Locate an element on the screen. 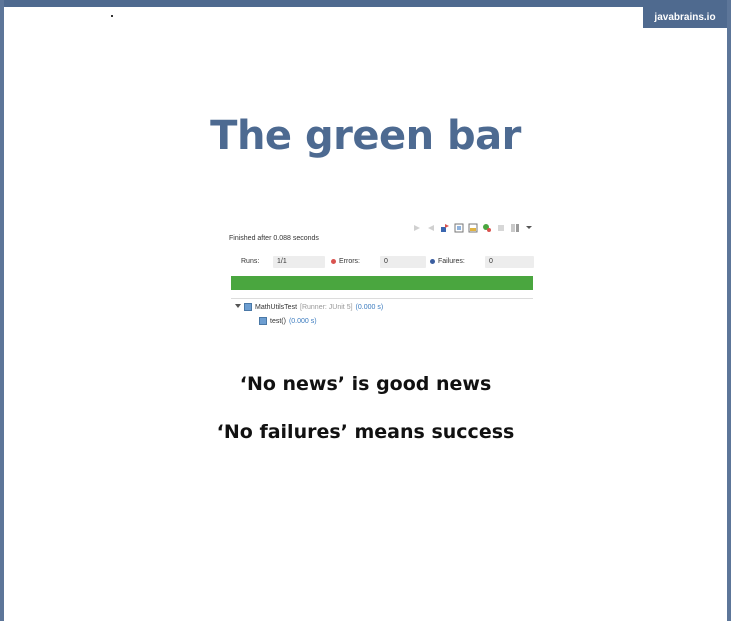  test-class-icon is located at coordinates (248, 307).